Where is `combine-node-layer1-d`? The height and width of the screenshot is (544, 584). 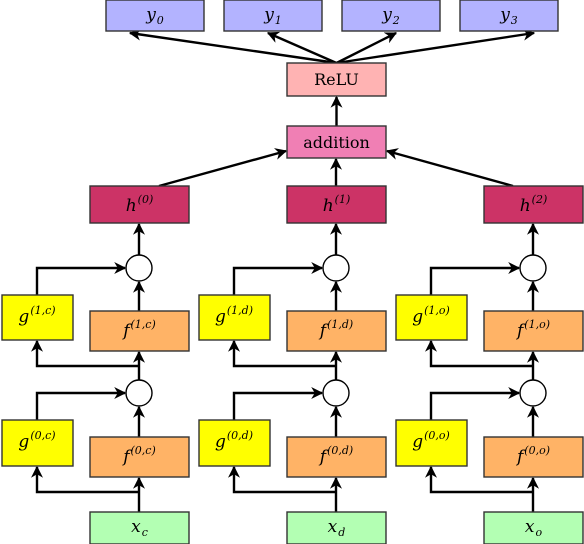 combine-node-layer1-d is located at coordinates (336, 268).